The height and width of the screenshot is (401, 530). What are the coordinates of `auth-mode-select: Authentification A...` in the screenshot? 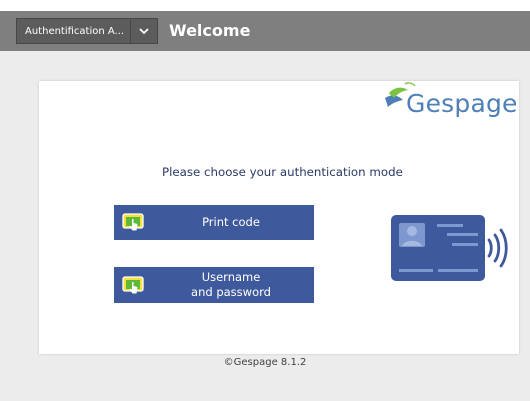 It's located at (87, 31).